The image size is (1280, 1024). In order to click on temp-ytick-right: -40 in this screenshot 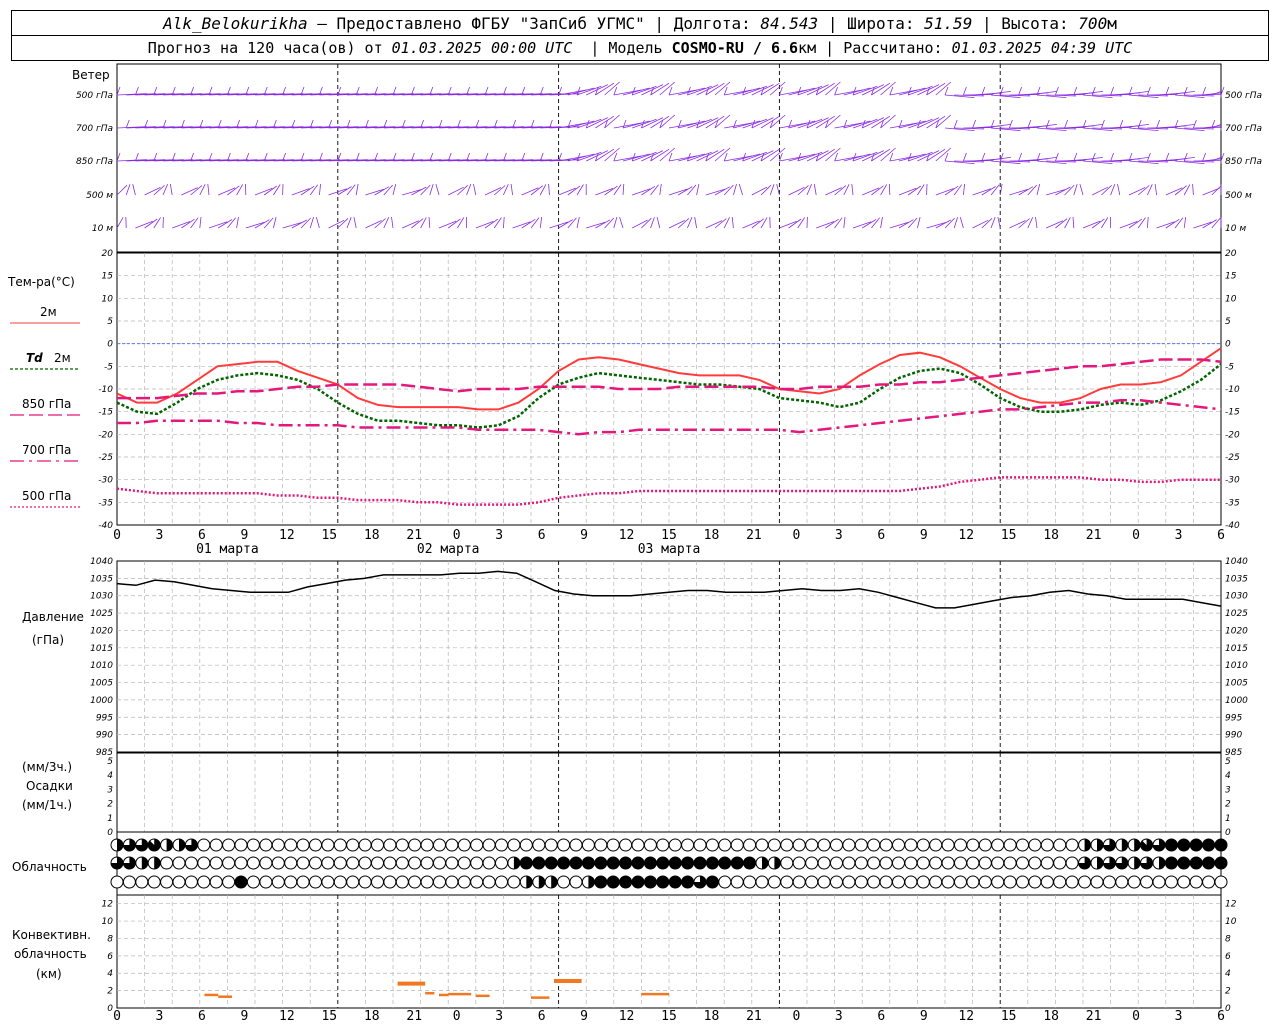, I will do `click(1232, 526)`.